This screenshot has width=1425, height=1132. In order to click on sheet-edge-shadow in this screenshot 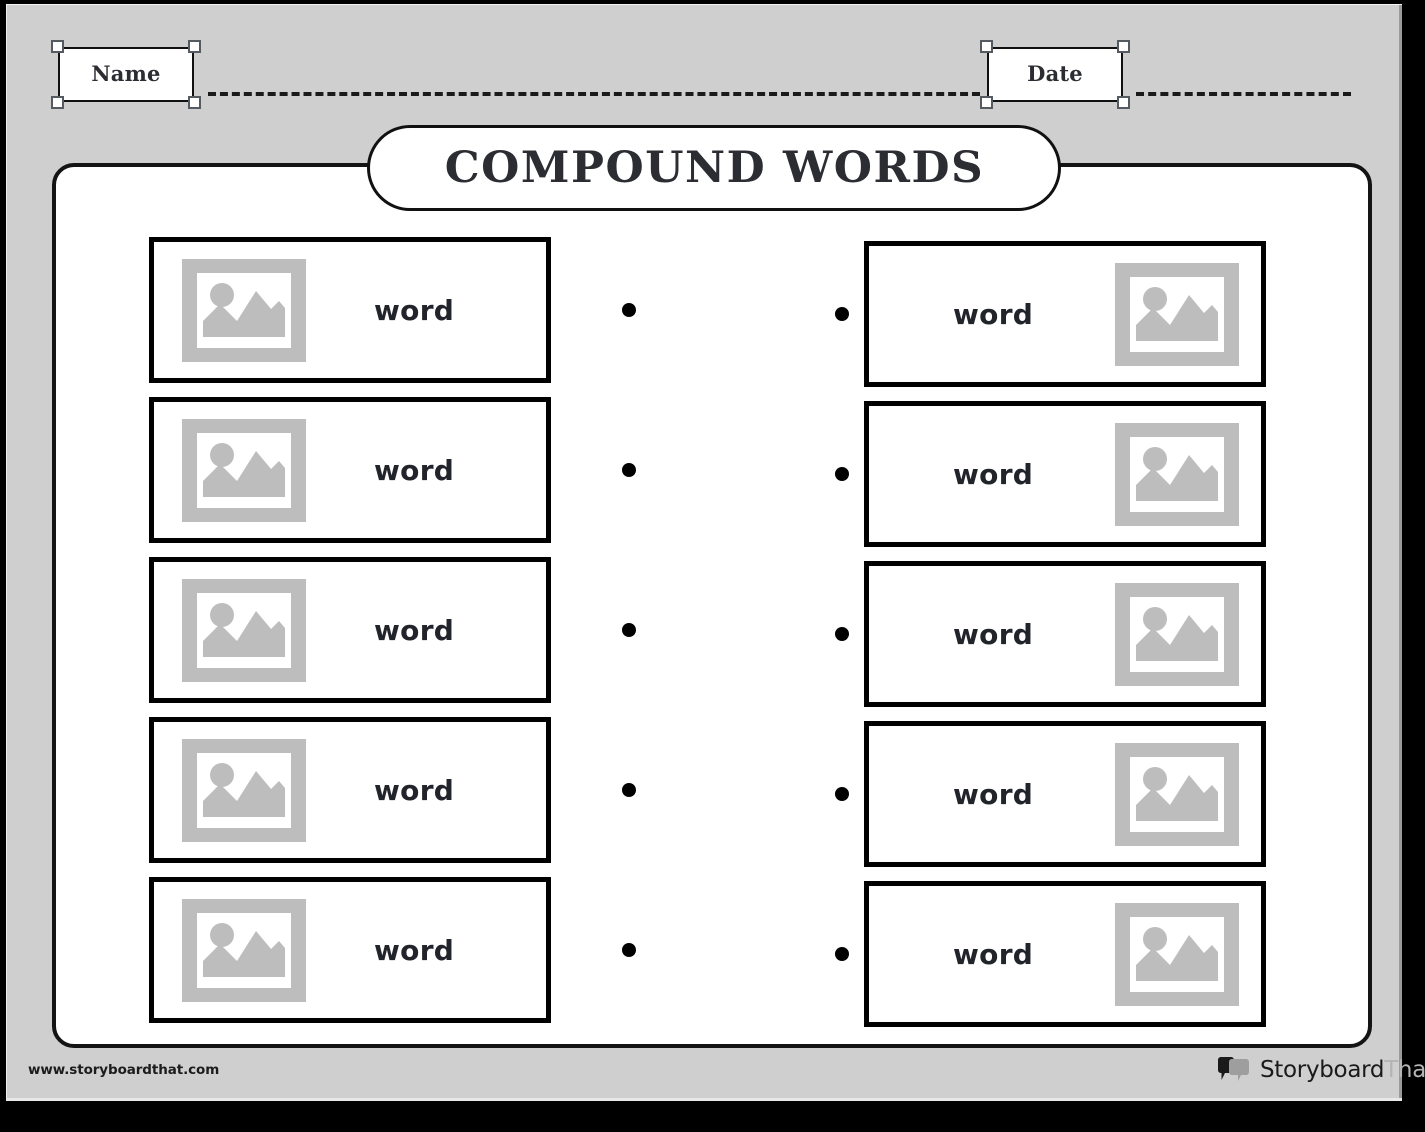, I will do `click(1400, 551)`.